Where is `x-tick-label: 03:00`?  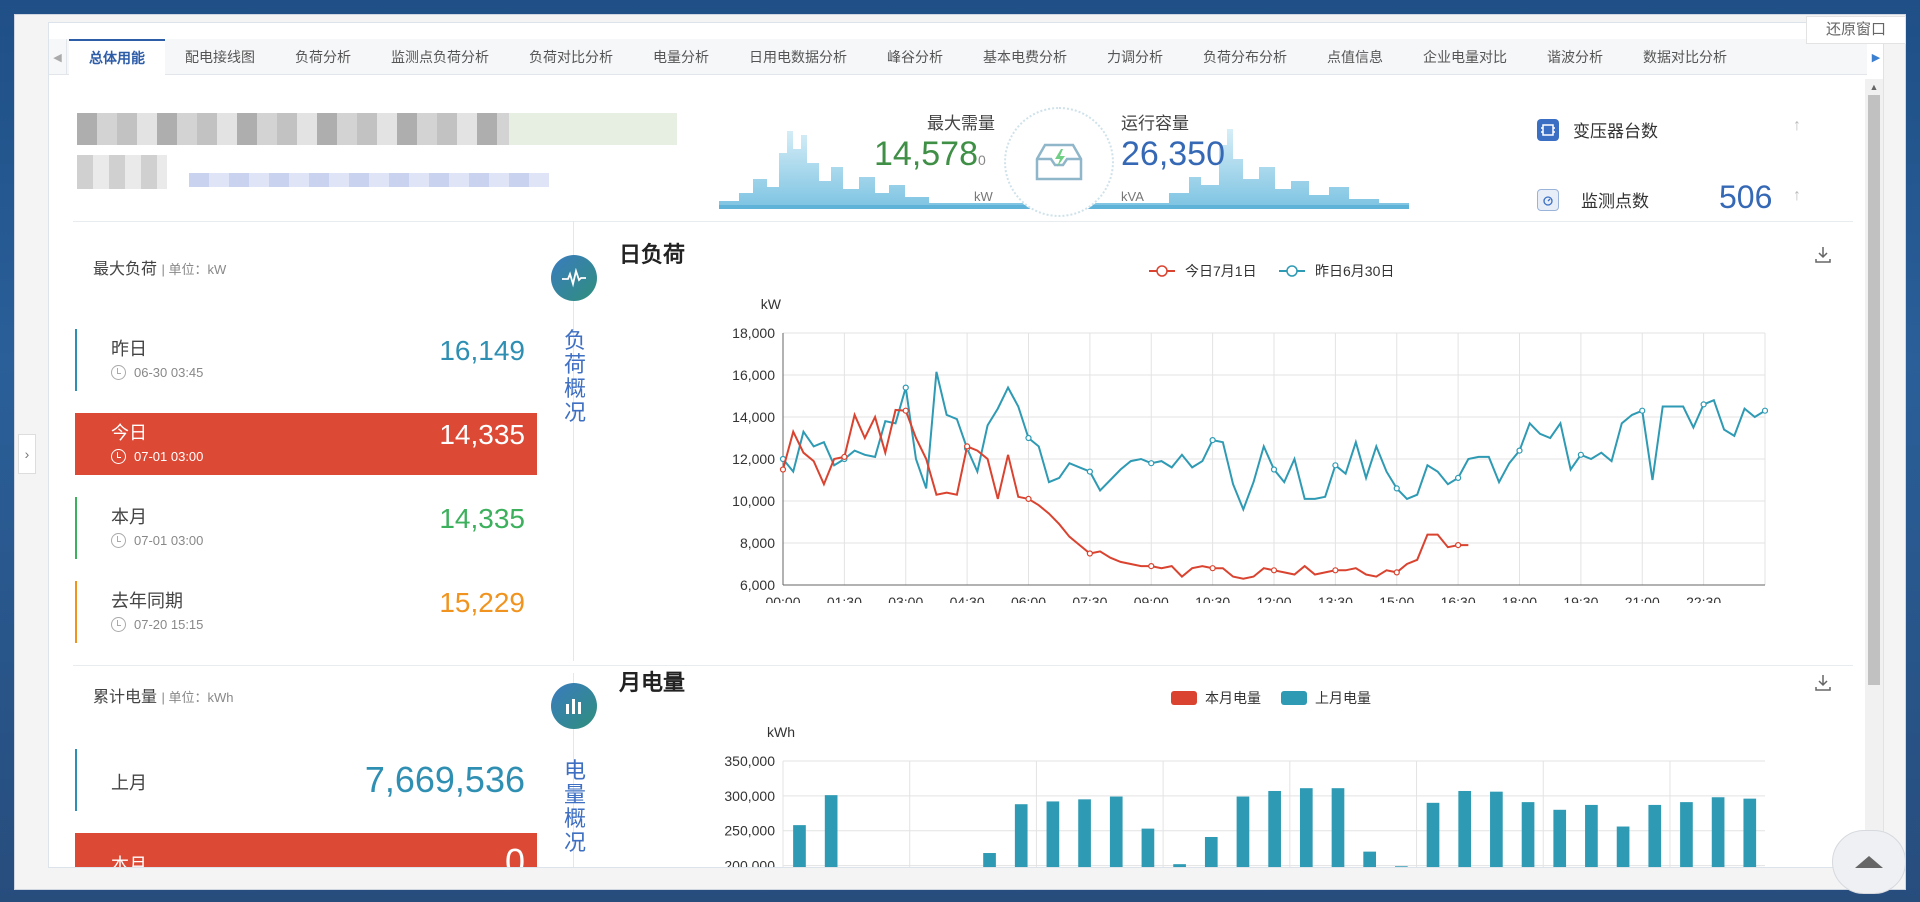 x-tick-label: 03:00 is located at coordinates (905, 598).